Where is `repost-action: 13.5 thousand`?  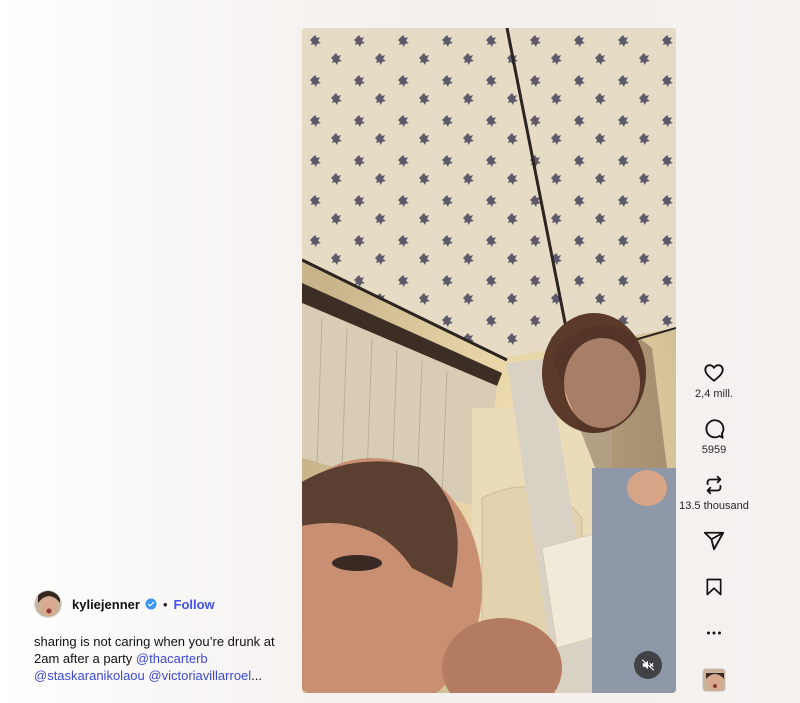
repost-action: 13.5 thousand is located at coordinates (714, 493).